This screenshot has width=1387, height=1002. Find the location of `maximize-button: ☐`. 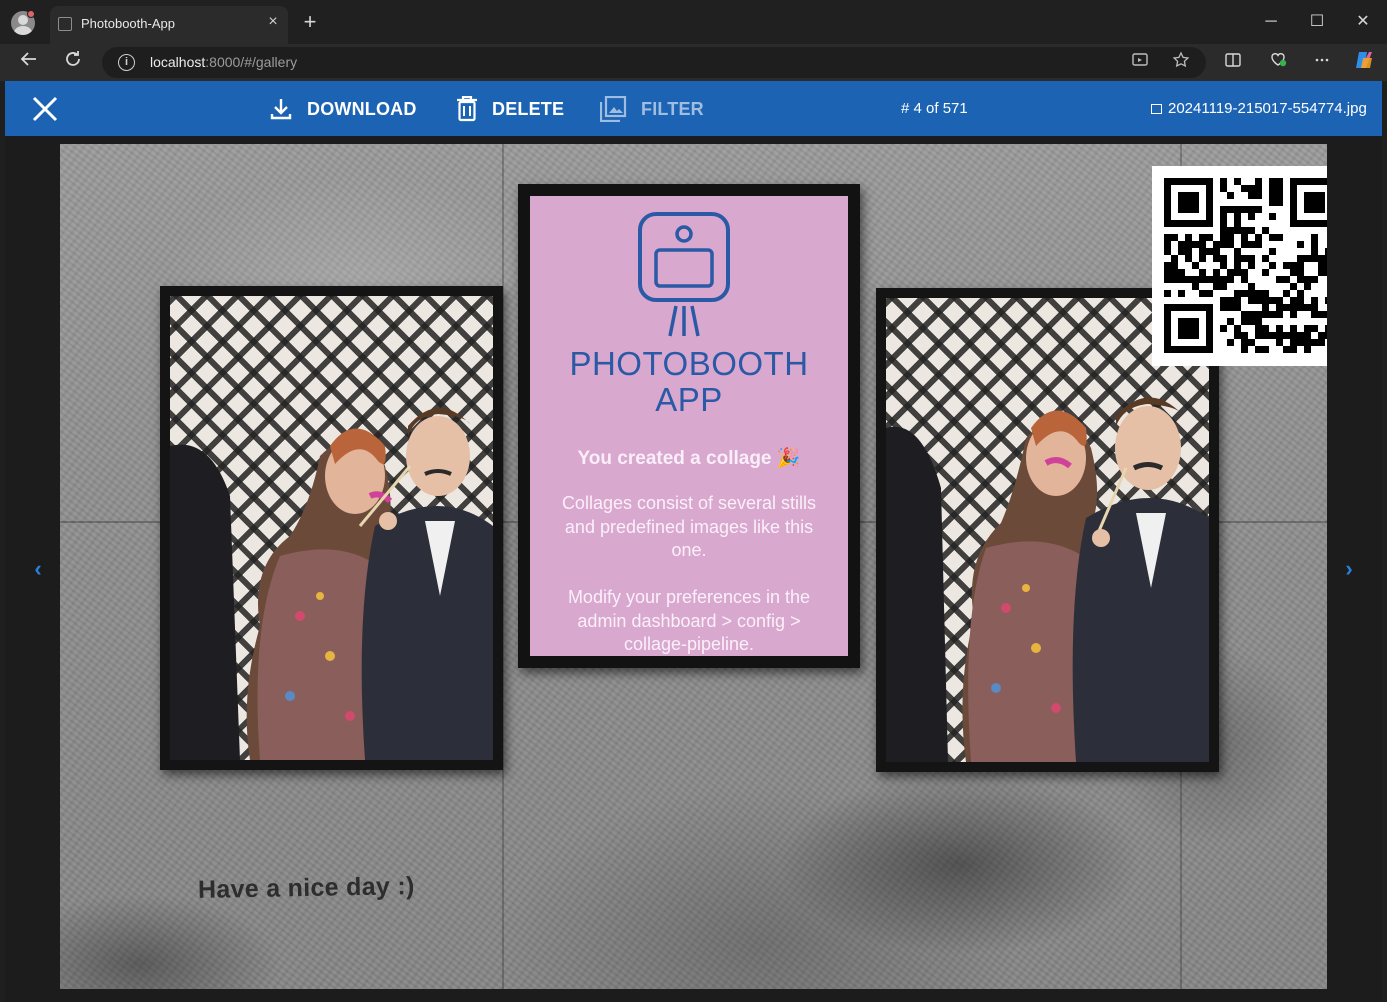

maximize-button: ☐ is located at coordinates (1317, 22).